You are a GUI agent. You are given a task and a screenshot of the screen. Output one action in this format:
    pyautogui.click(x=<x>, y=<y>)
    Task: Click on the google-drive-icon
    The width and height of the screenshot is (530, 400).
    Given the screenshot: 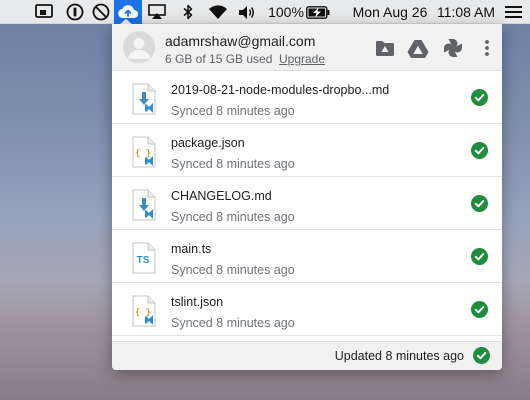 What is the action you would take?
    pyautogui.click(x=418, y=48)
    